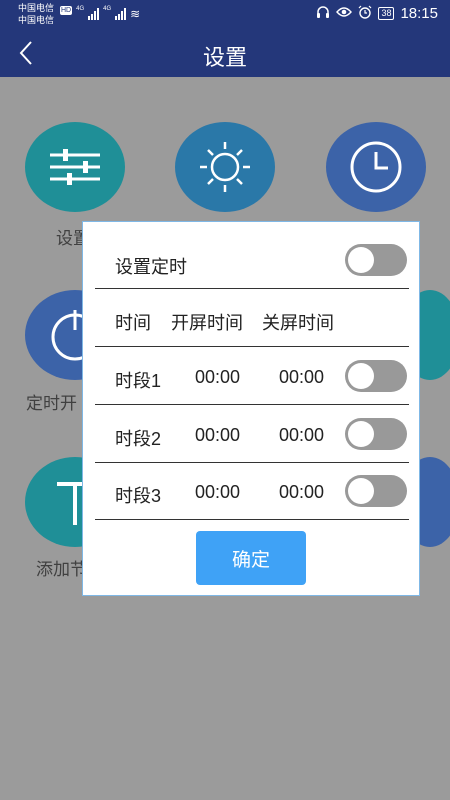 The image size is (450, 800). Describe the element at coordinates (252, 318) in the screenshot. I see `column-header-row: 时间 开屏时间 关屏时间` at that location.